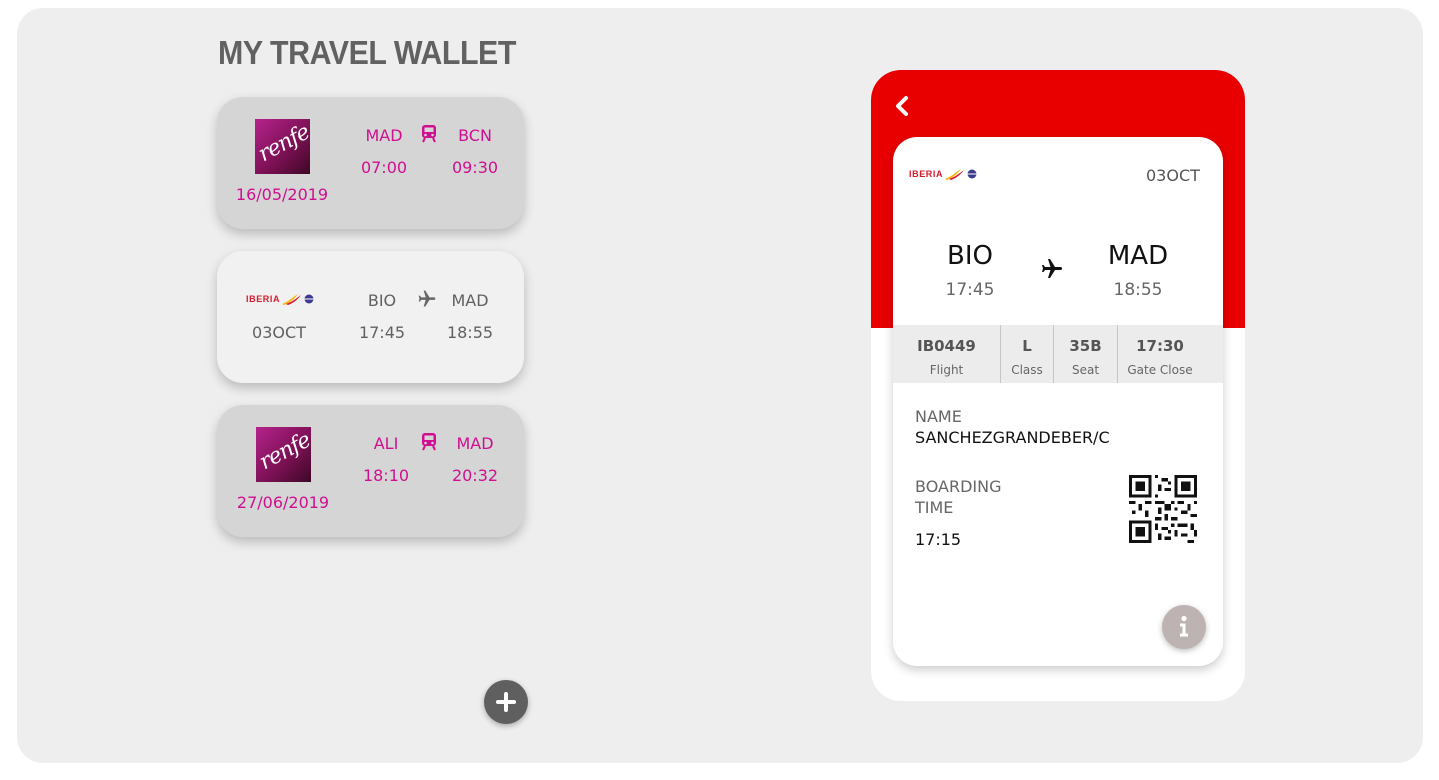 The width and height of the screenshot is (1439, 780). I want to click on destination-code: MAD, so click(1138, 256).